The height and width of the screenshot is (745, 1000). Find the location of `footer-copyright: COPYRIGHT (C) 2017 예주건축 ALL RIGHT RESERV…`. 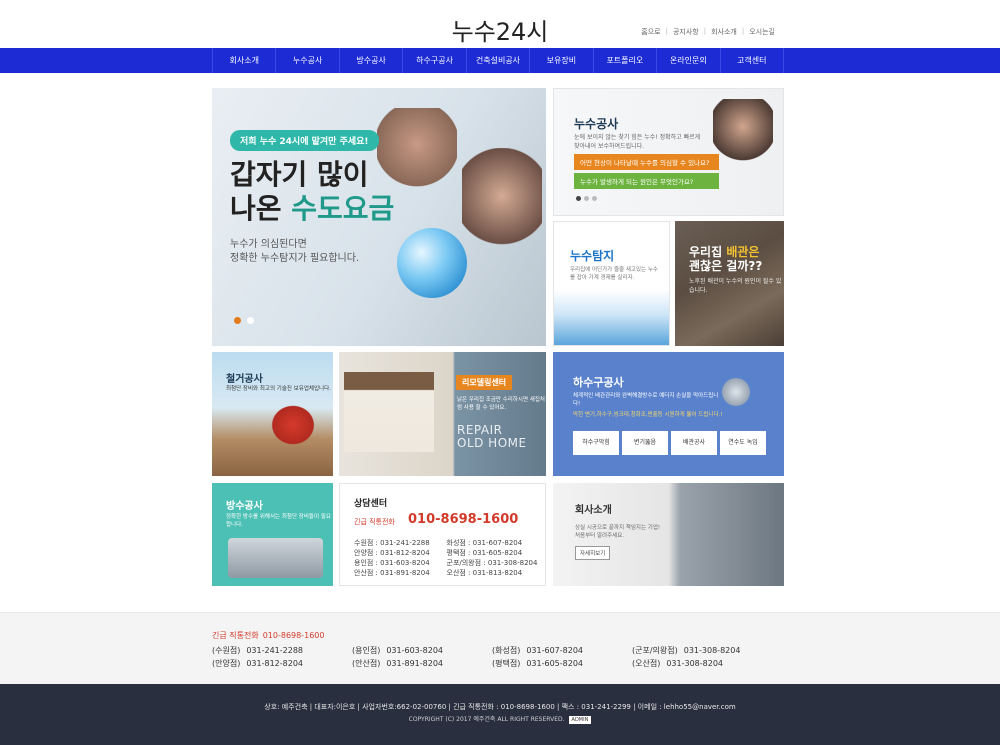

footer-copyright: COPYRIGHT (C) 2017 예주건축 ALL RIGHT RESERV… is located at coordinates (486, 719).